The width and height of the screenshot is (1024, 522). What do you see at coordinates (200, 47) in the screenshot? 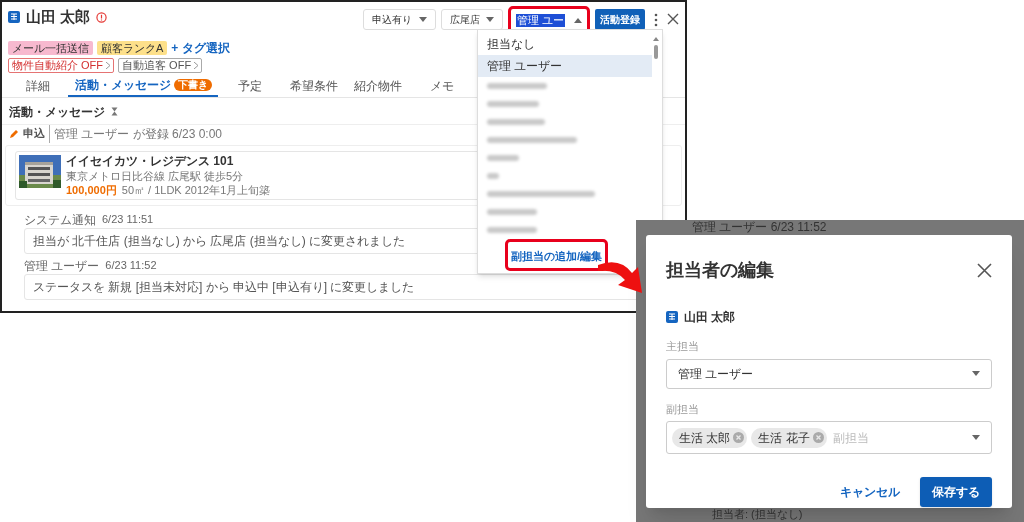
I see `tag-select-link: + タグ選択` at bounding box center [200, 47].